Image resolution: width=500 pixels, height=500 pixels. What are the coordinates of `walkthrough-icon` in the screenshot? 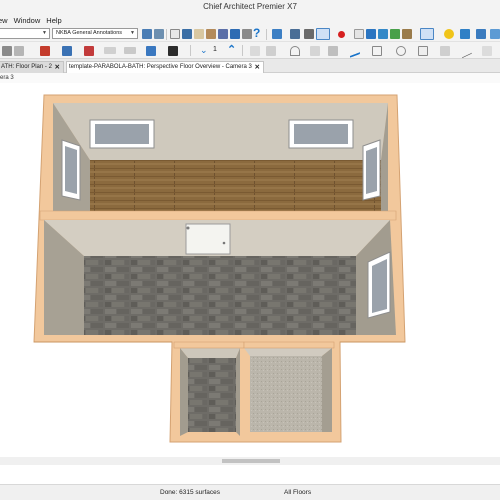 It's located at (309, 34).